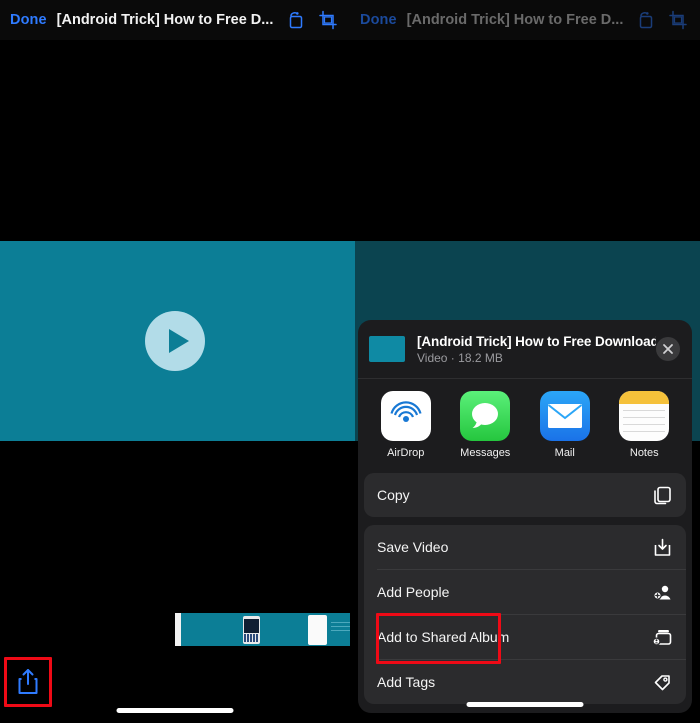  I want to click on action-label: Add Tags, so click(406, 682).